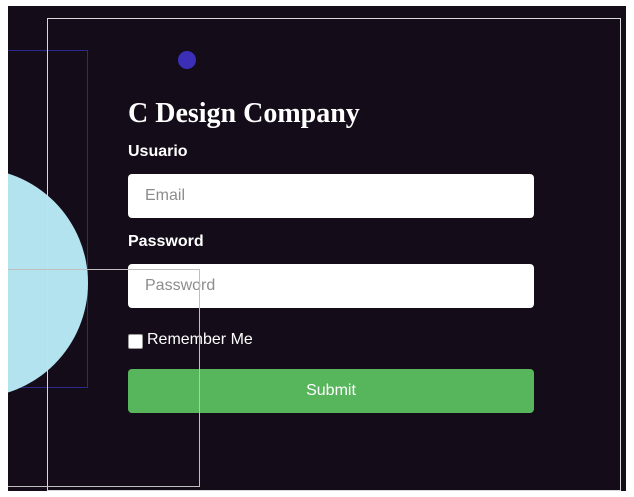 The width and height of the screenshot is (634, 497). What do you see at coordinates (331, 196) in the screenshot?
I see `email-input` at bounding box center [331, 196].